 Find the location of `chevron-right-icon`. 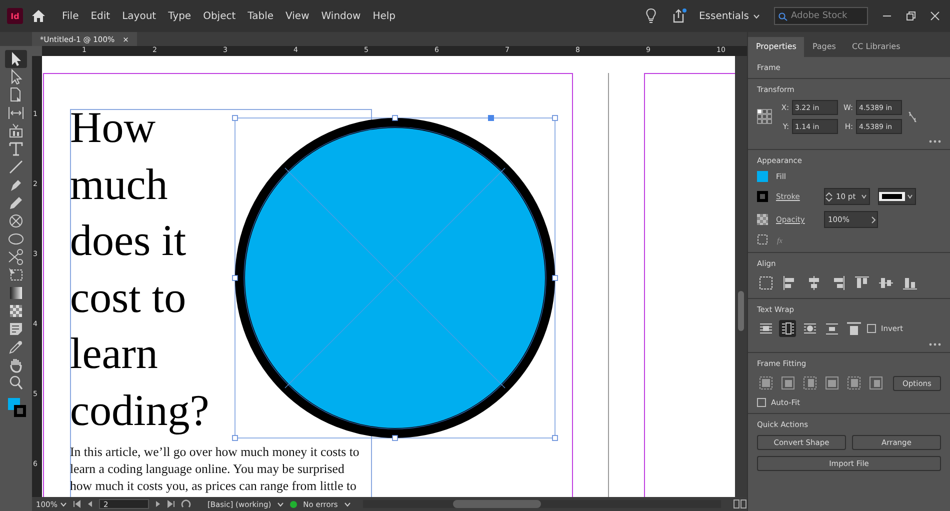

chevron-right-icon is located at coordinates (873, 220).